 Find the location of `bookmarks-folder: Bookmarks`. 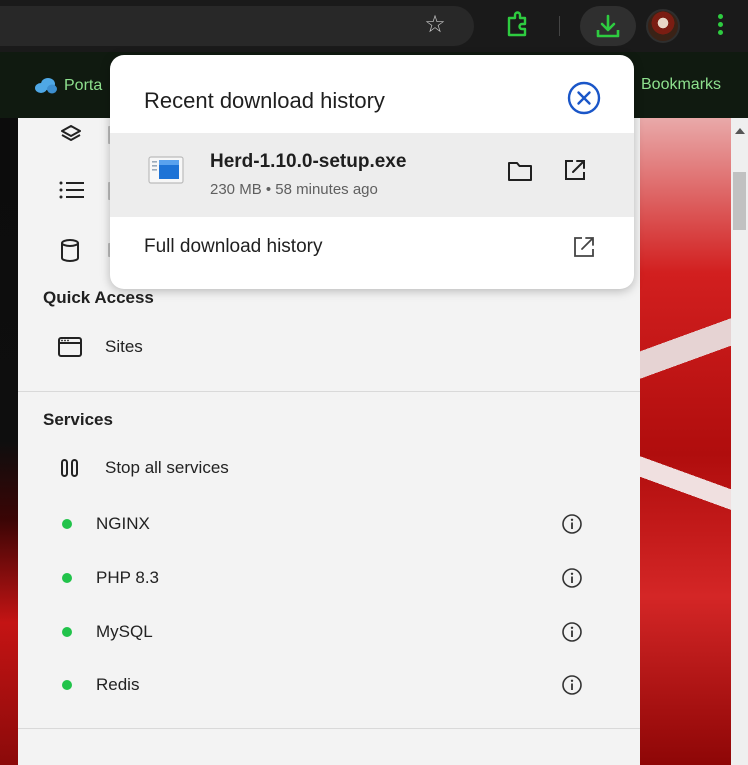

bookmarks-folder: Bookmarks is located at coordinates (681, 85).